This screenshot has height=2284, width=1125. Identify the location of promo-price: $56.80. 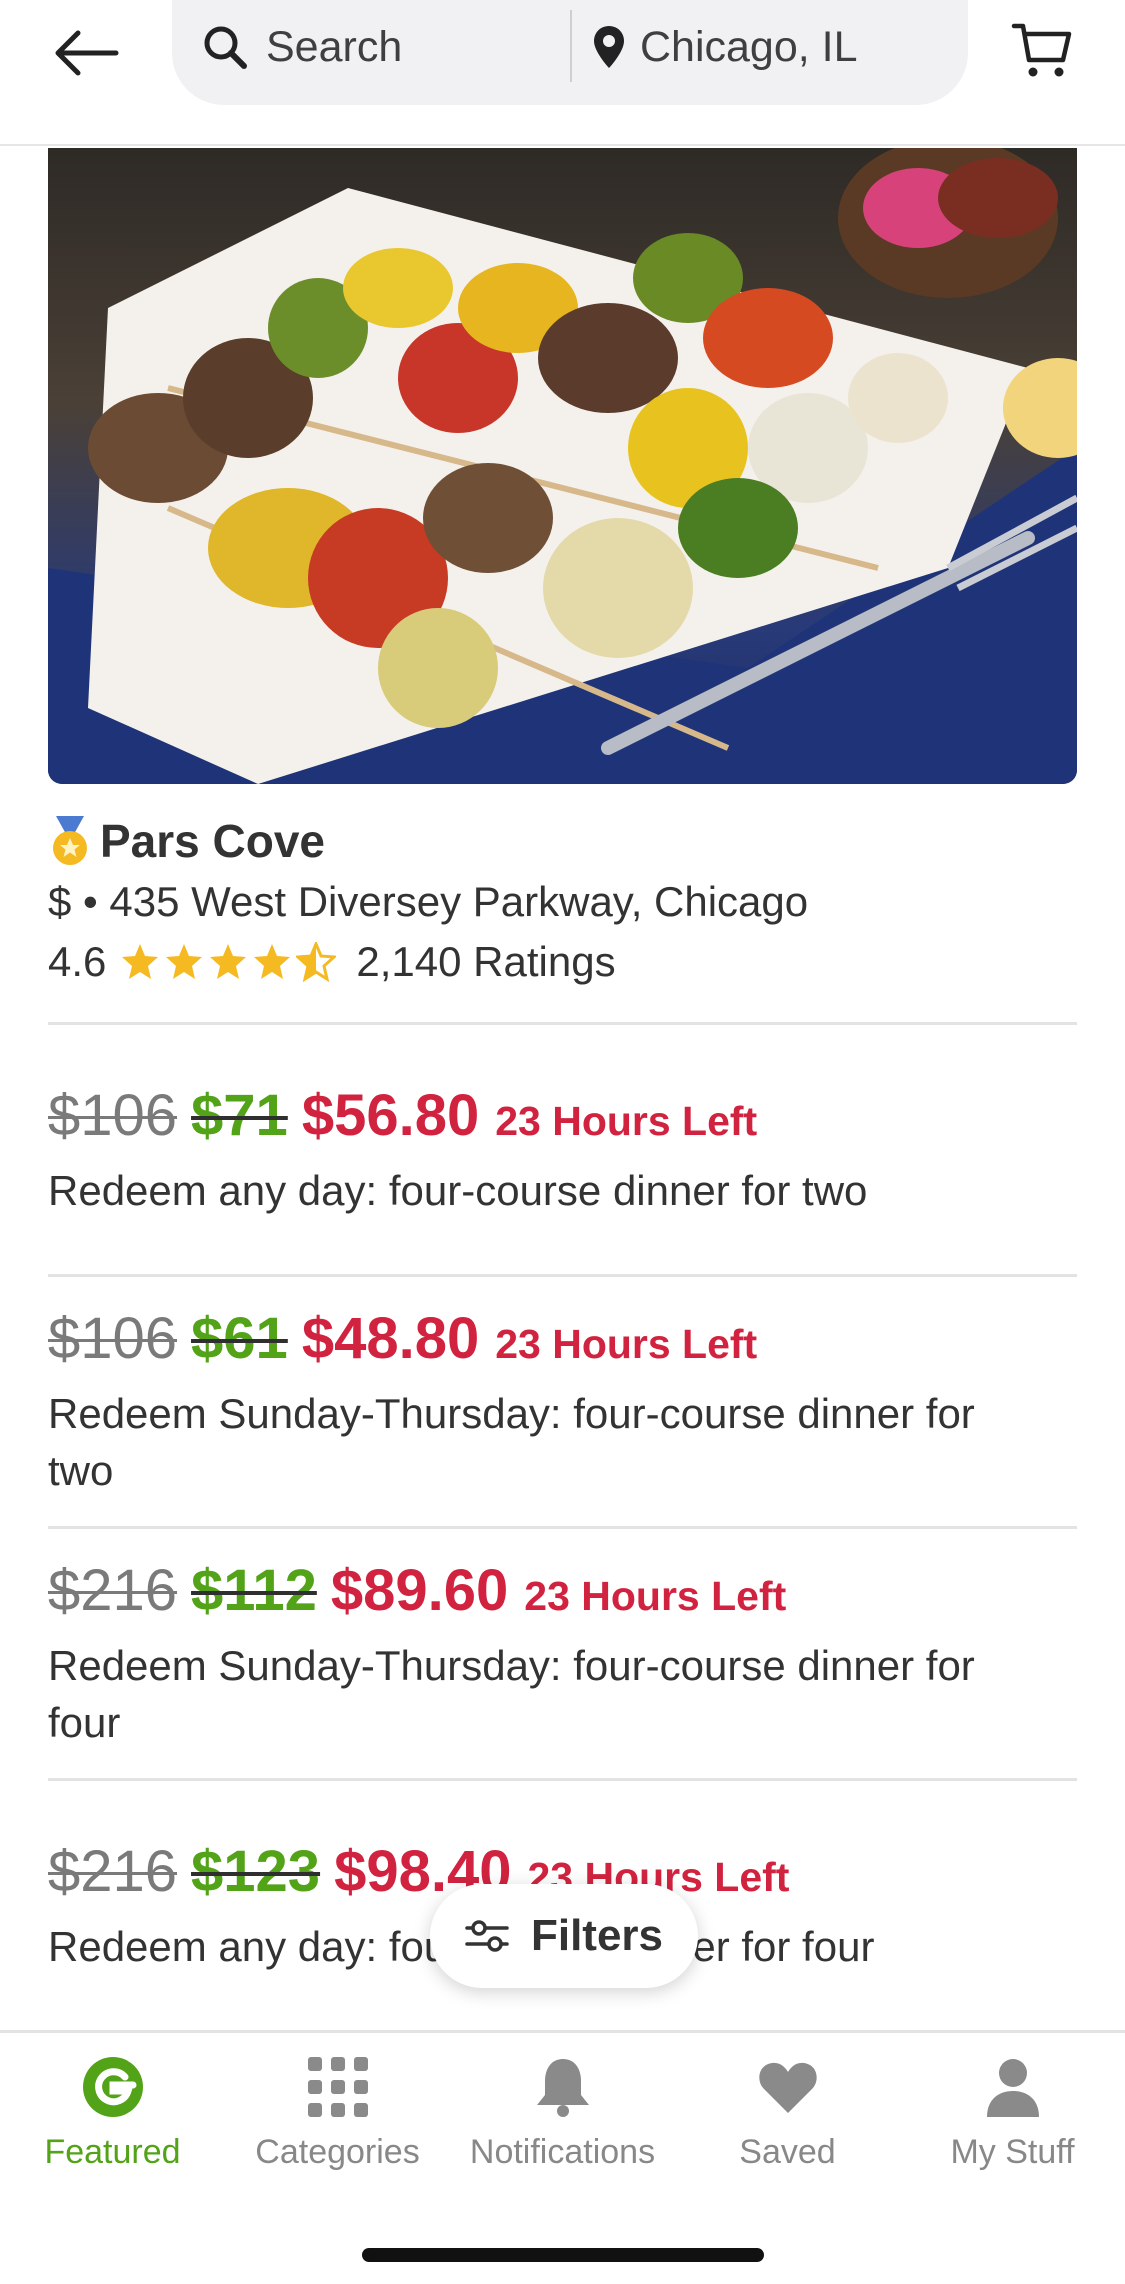
(390, 1115).